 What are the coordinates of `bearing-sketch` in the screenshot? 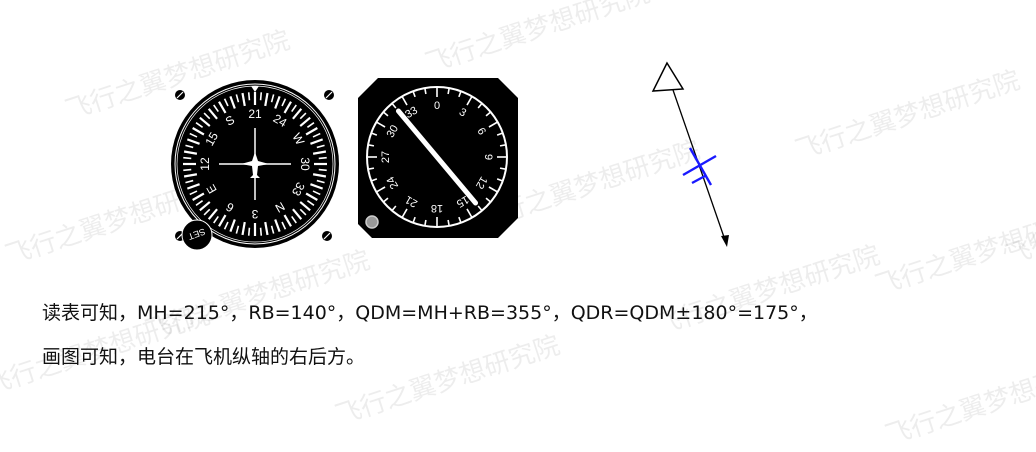 It's located at (690, 154).